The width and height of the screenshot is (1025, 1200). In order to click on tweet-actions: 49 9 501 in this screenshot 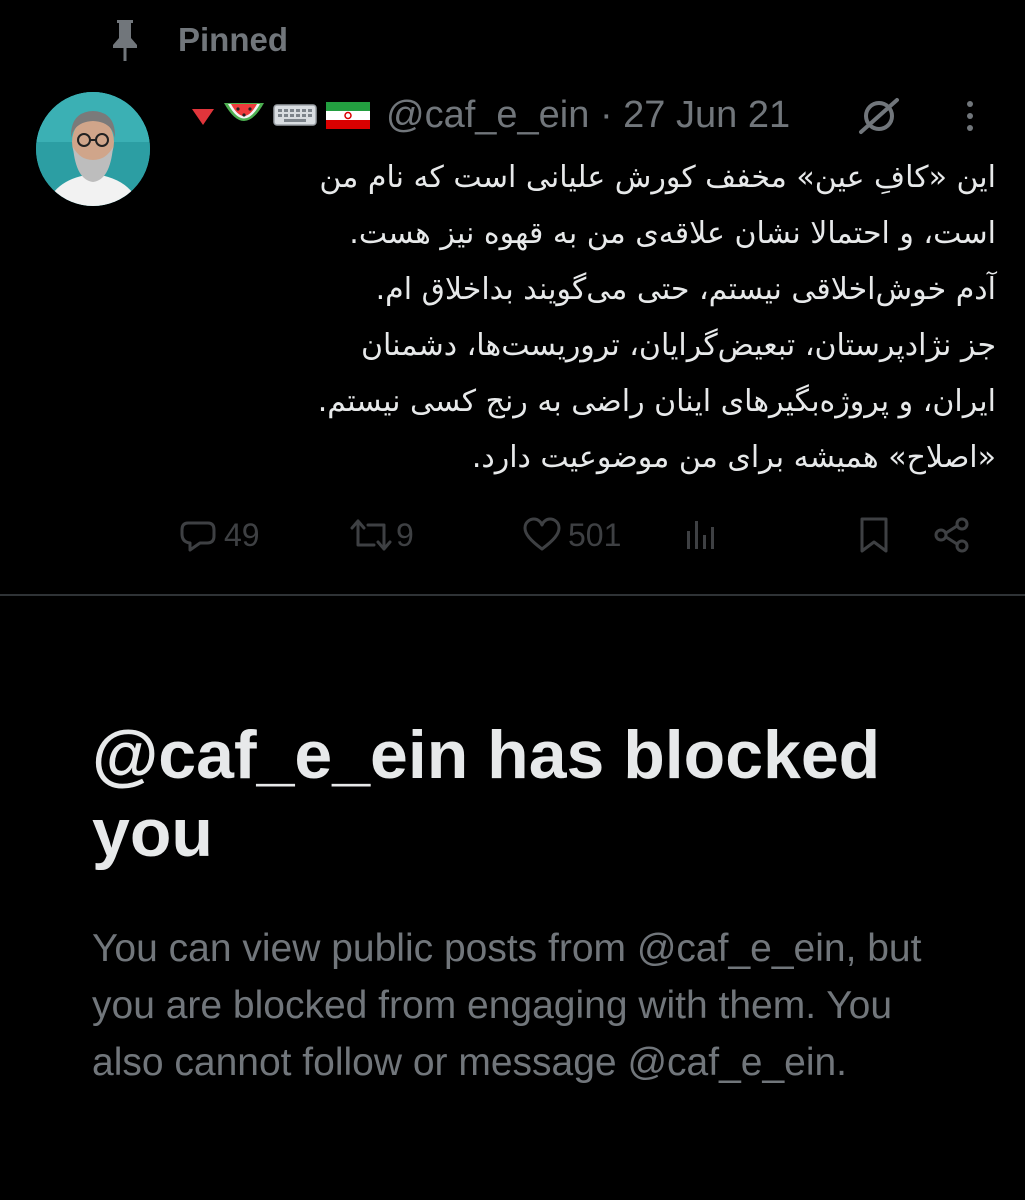, I will do `click(578, 535)`.